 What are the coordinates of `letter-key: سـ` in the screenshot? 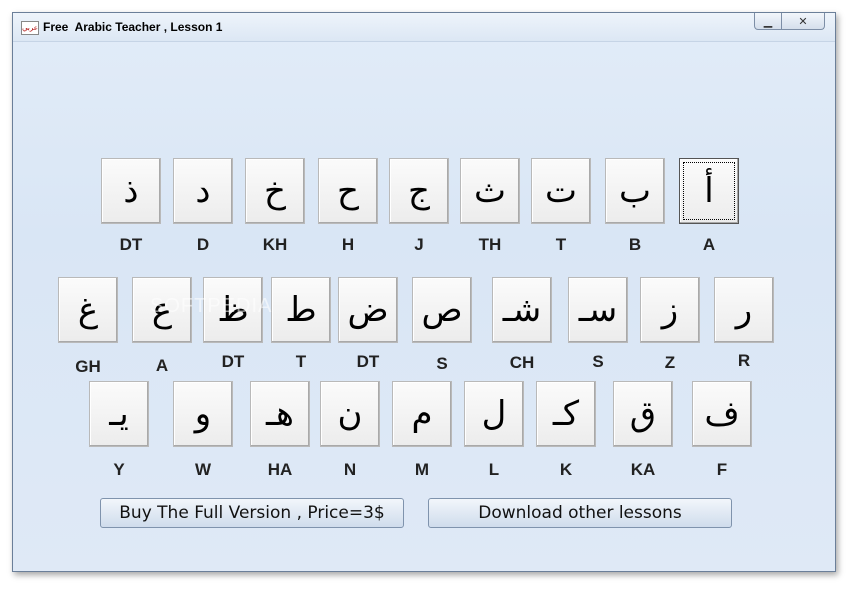 It's located at (598, 310).